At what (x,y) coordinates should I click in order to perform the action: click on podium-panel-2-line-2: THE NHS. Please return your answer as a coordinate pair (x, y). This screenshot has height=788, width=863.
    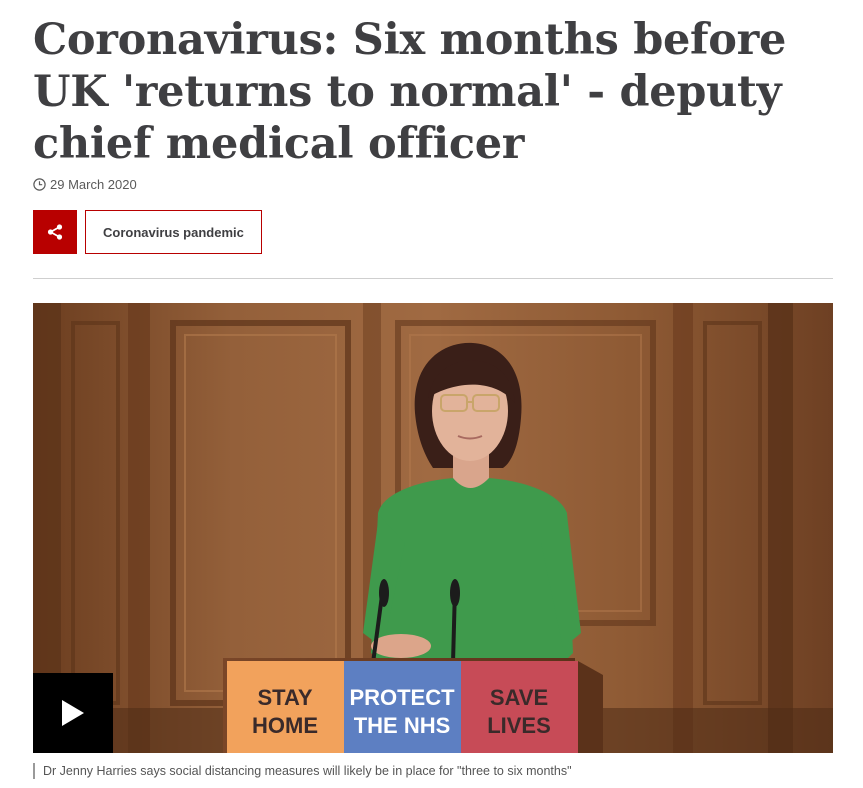
    Looking at the image, I should click on (402, 725).